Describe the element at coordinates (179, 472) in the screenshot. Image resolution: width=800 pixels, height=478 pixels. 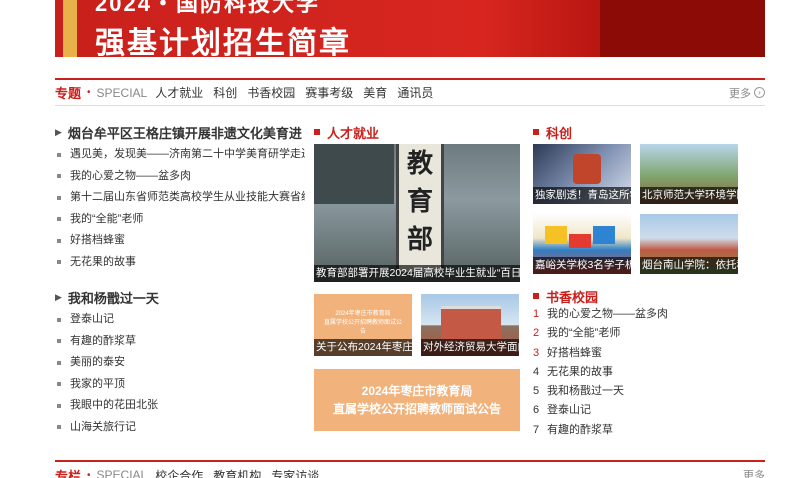
I see `column-nav-enterprise: 校企合作` at that location.